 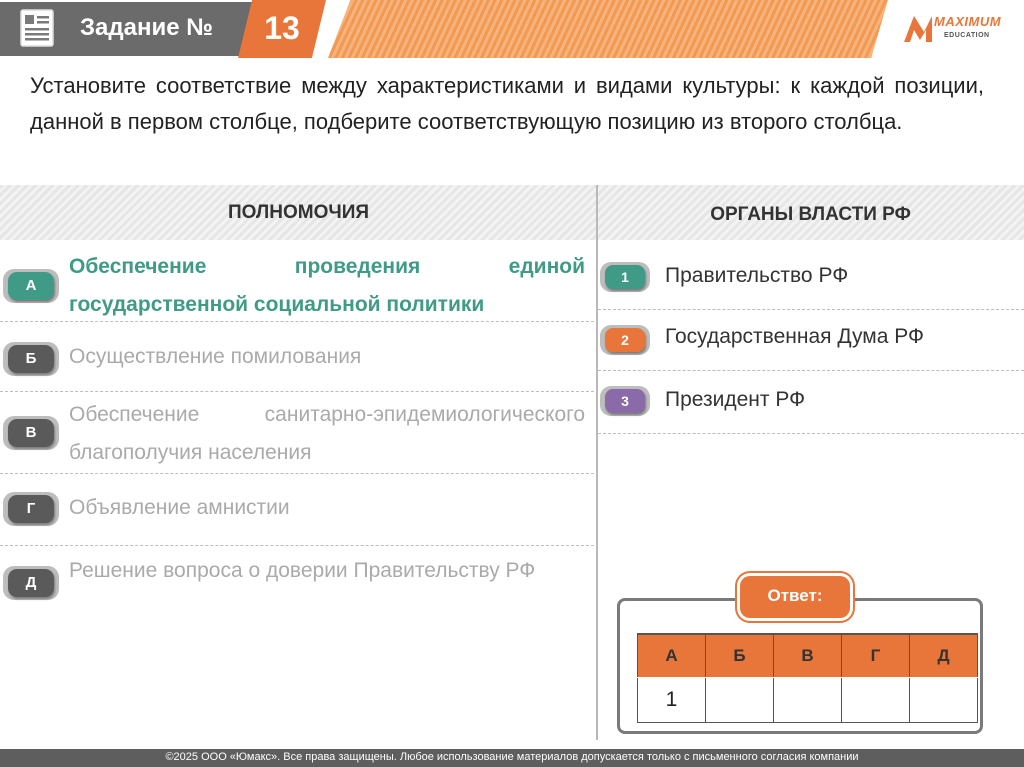 I want to click on option-text-2: Государственная Дума РФ, so click(x=794, y=336).